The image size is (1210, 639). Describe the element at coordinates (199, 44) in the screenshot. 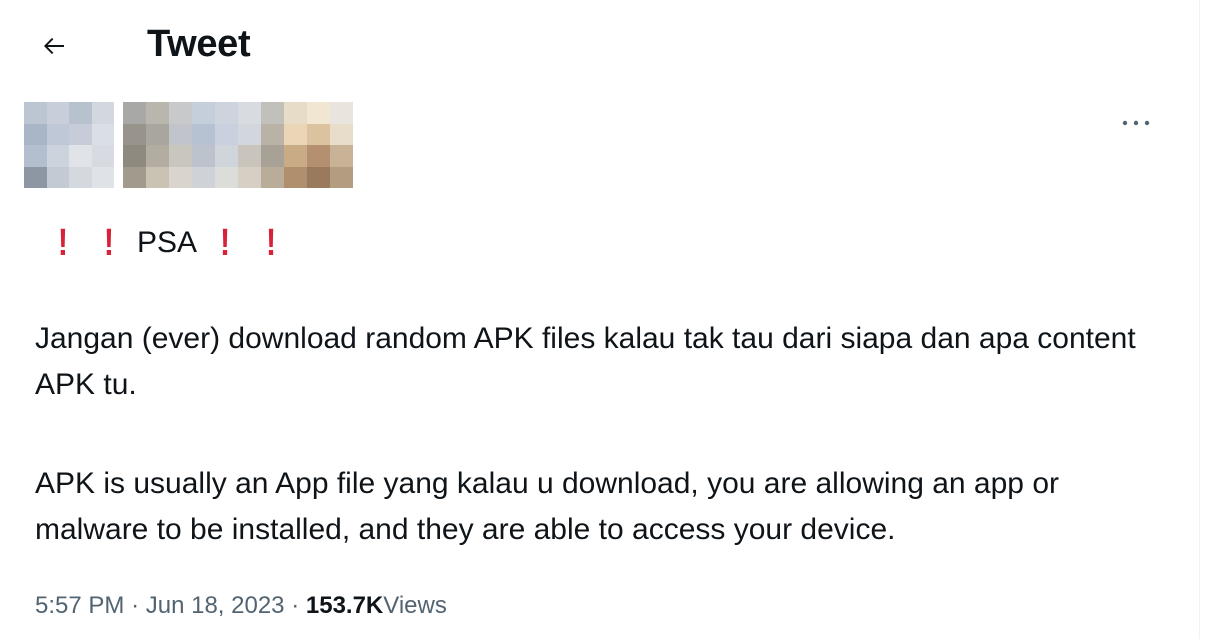

I see `page-title: Tweet` at that location.